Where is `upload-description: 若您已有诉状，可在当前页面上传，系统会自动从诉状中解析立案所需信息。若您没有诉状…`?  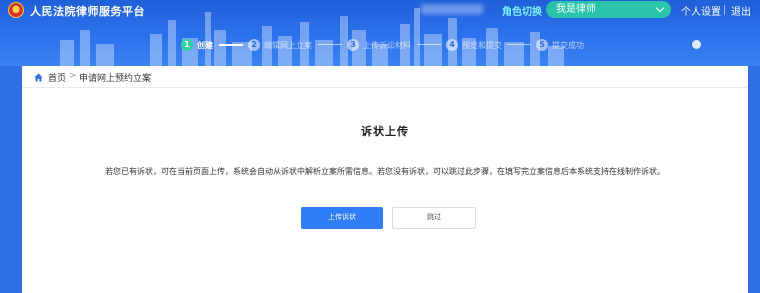
upload-description: 若您已有诉状，可在当前页面上传，系统会自动从诉状中解析立案所需信息。若您没有诉状… is located at coordinates (385, 171).